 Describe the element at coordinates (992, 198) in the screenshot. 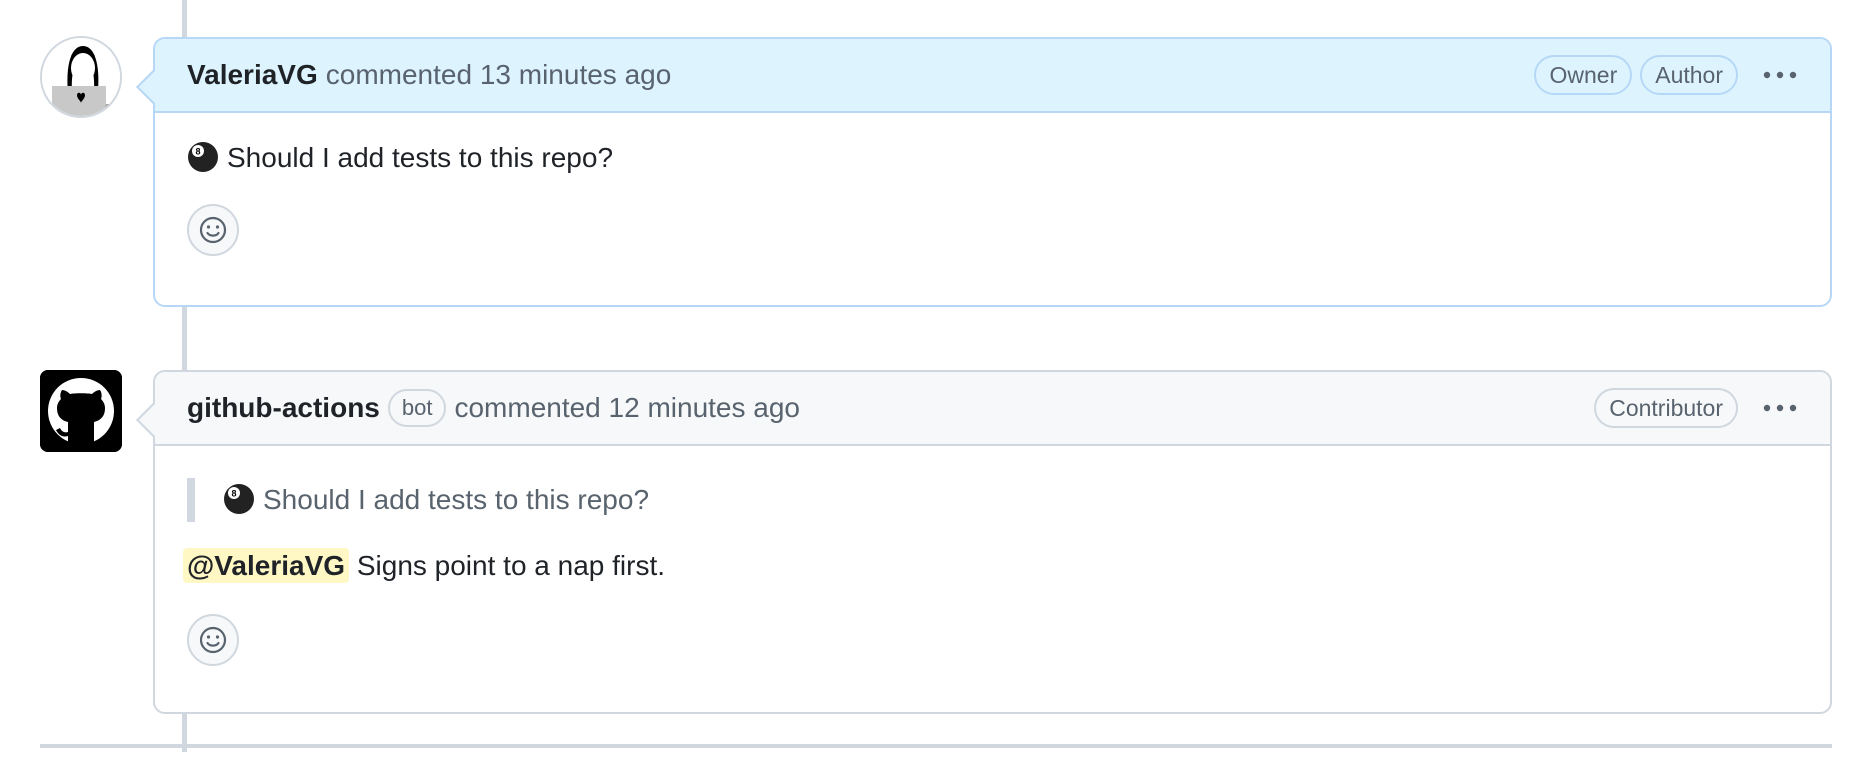

I see `comment-body: 8 Should I add tests to this repo?` at that location.